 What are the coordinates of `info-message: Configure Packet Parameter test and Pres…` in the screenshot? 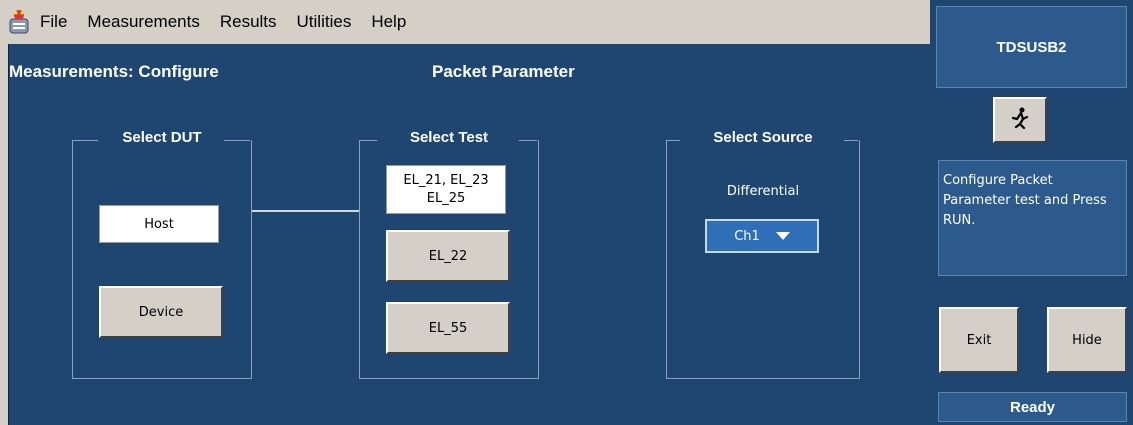 It's located at (1032, 218).